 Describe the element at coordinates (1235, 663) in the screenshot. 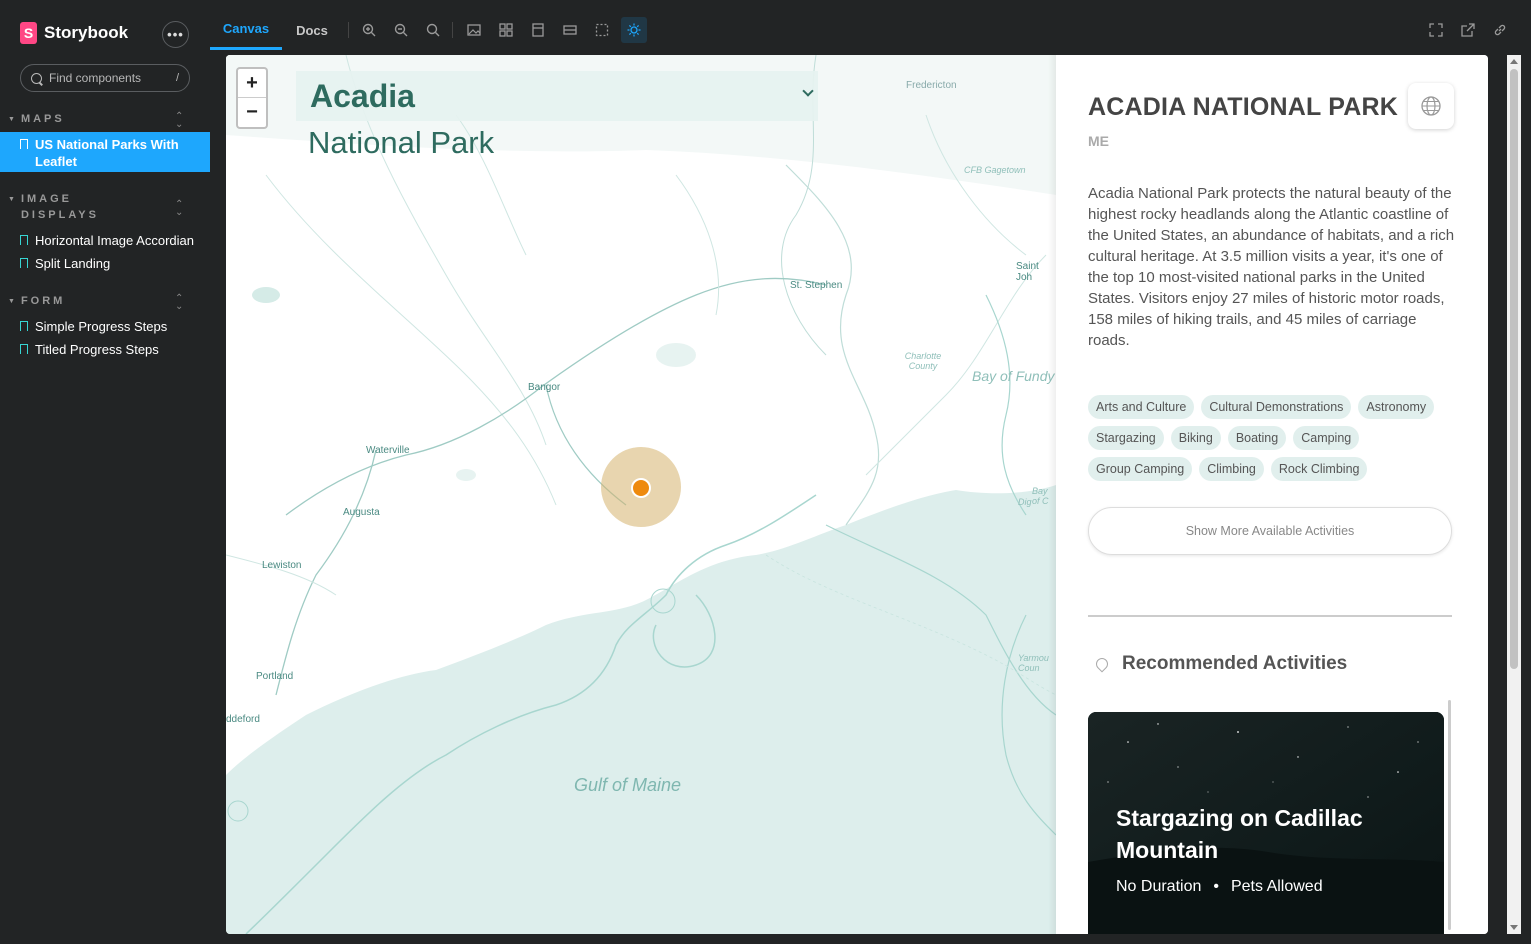

I see `recommended-title: Recommended Activities` at that location.